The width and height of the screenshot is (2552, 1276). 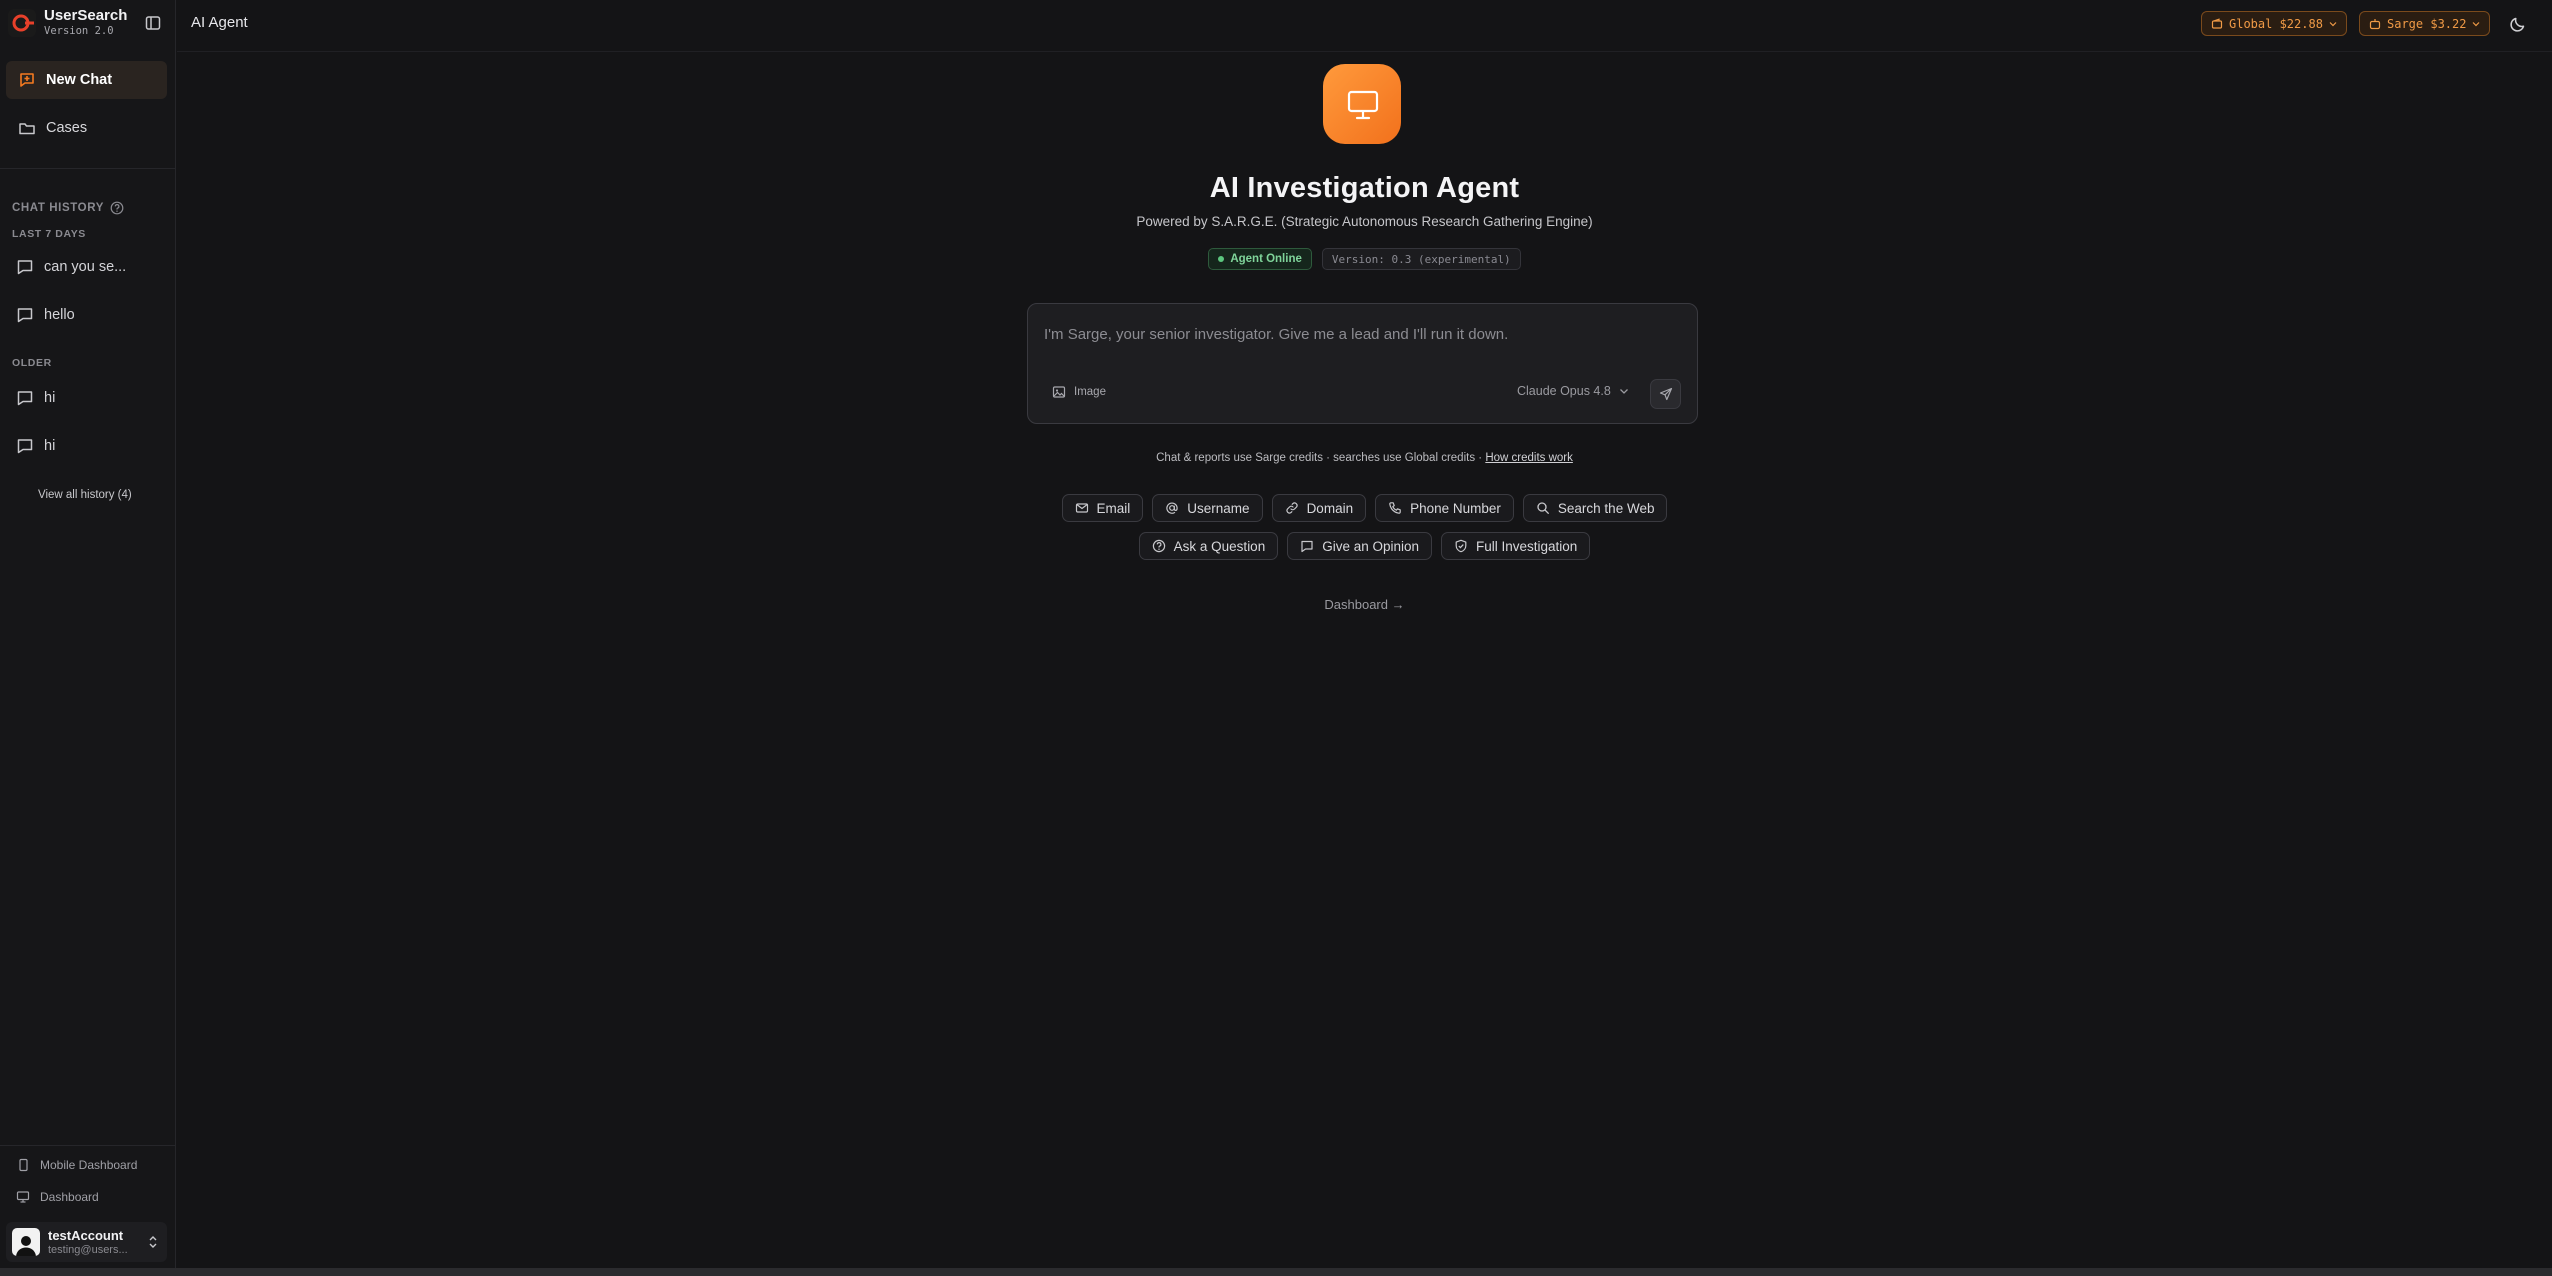 What do you see at coordinates (23, 1165) in the screenshot?
I see `smartphone-icon` at bounding box center [23, 1165].